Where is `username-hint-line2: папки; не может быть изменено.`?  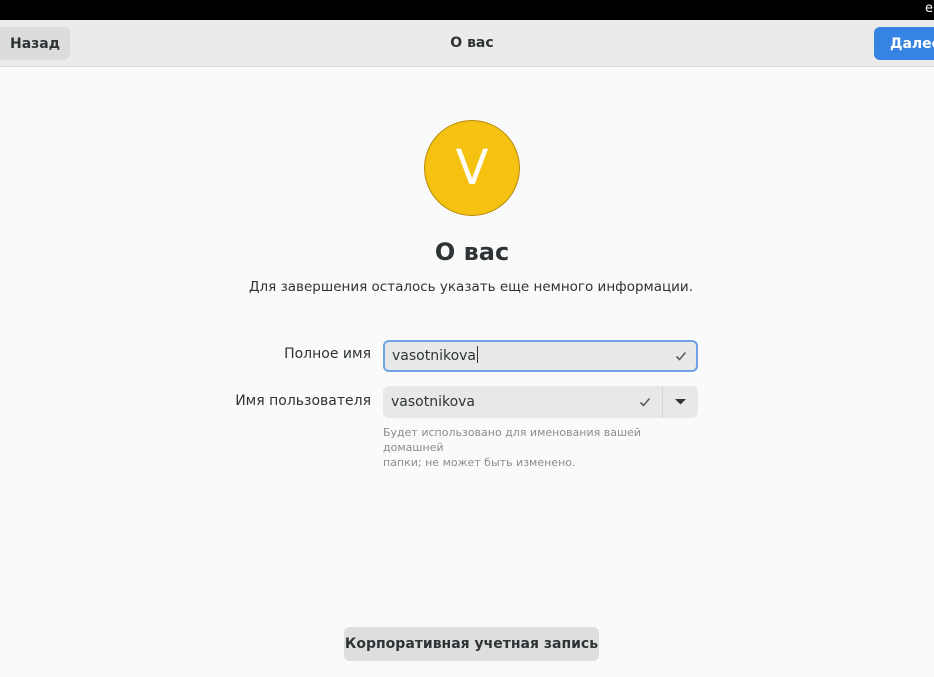 username-hint-line2: папки; не может быть изменено. is located at coordinates (479, 462).